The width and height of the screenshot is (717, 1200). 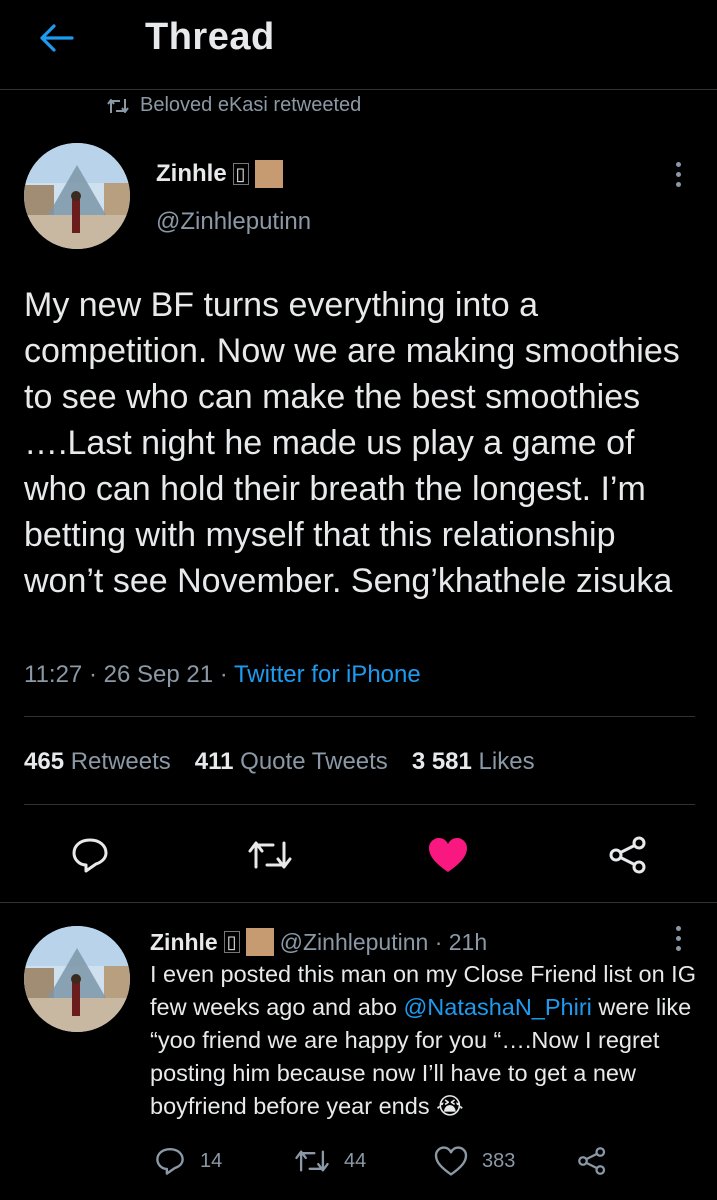 I want to click on header-divider, so click(x=358, y=89).